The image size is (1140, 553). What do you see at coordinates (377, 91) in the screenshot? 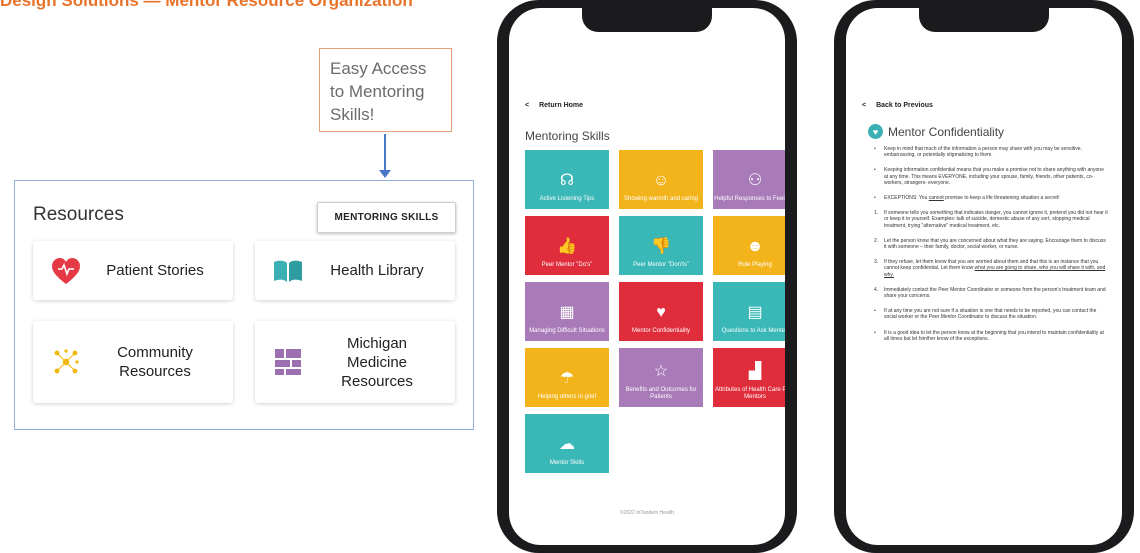
I see `callout-line-2: to Mentoring` at bounding box center [377, 91].